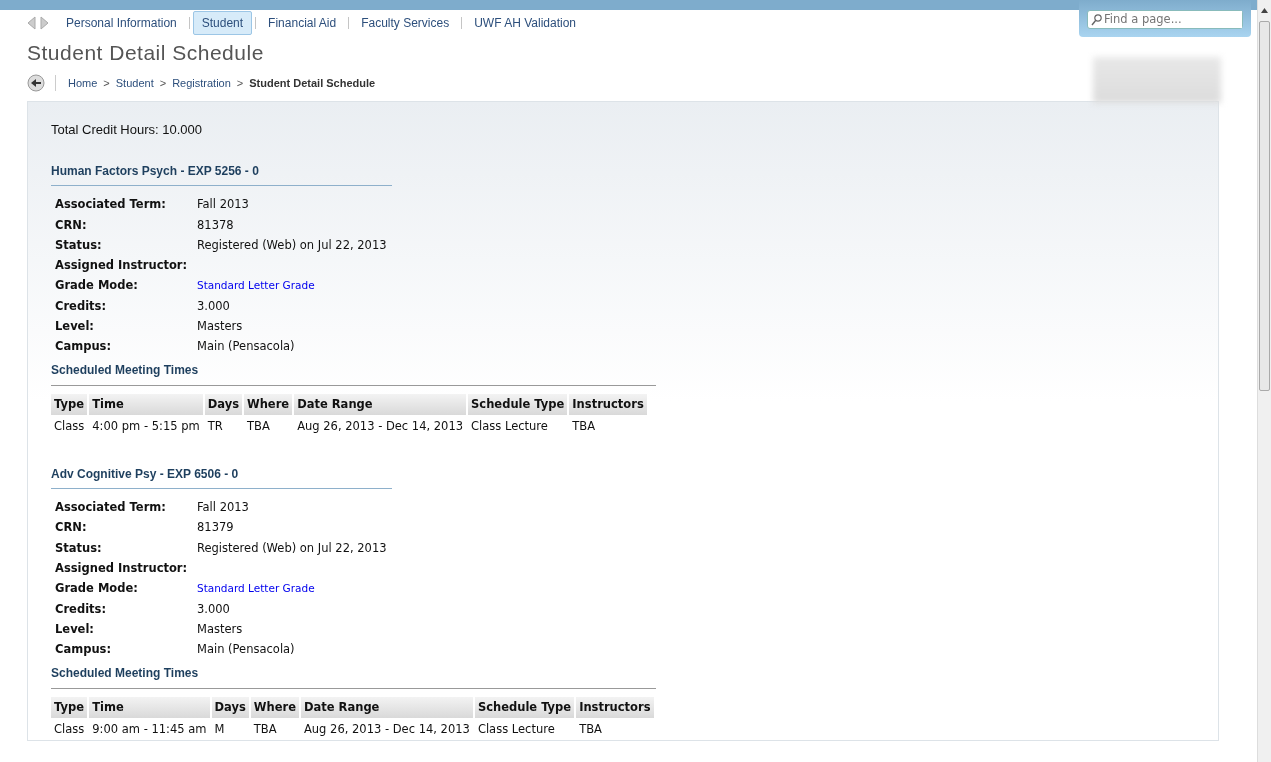 The image size is (1271, 762). I want to click on table-cell-text: TR, so click(215, 427).